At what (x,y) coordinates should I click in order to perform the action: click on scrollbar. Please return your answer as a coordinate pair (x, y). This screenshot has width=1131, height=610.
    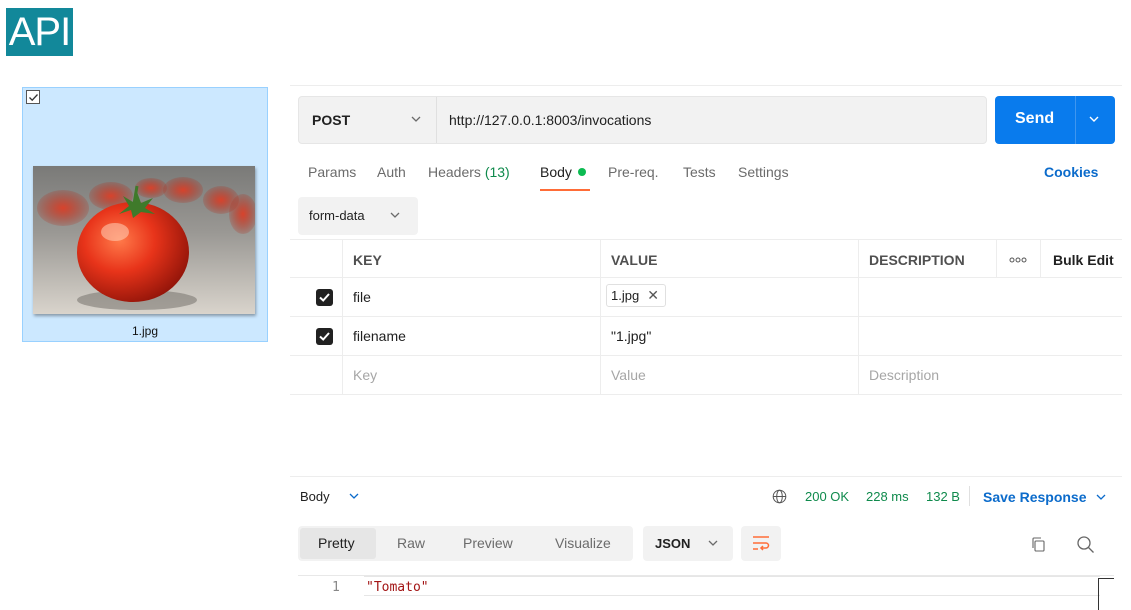
    Looking at the image, I should click on (1106, 594).